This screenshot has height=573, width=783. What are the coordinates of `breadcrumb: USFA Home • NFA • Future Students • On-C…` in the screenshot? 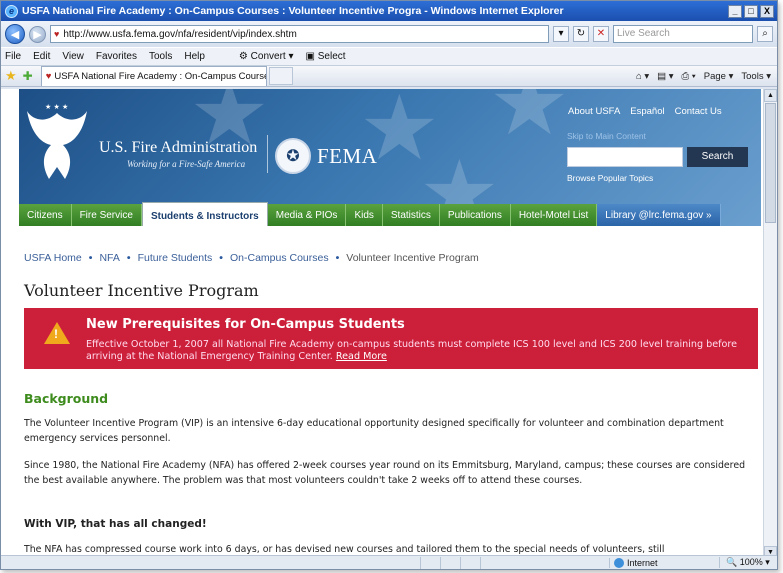 It's located at (251, 258).